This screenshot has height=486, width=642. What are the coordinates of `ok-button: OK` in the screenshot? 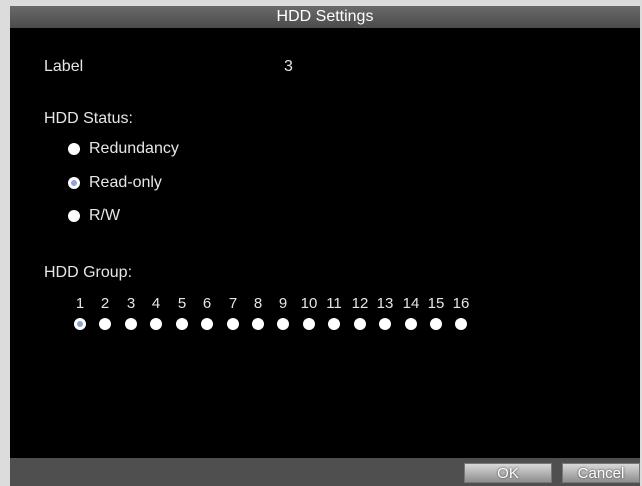 It's located at (508, 473).